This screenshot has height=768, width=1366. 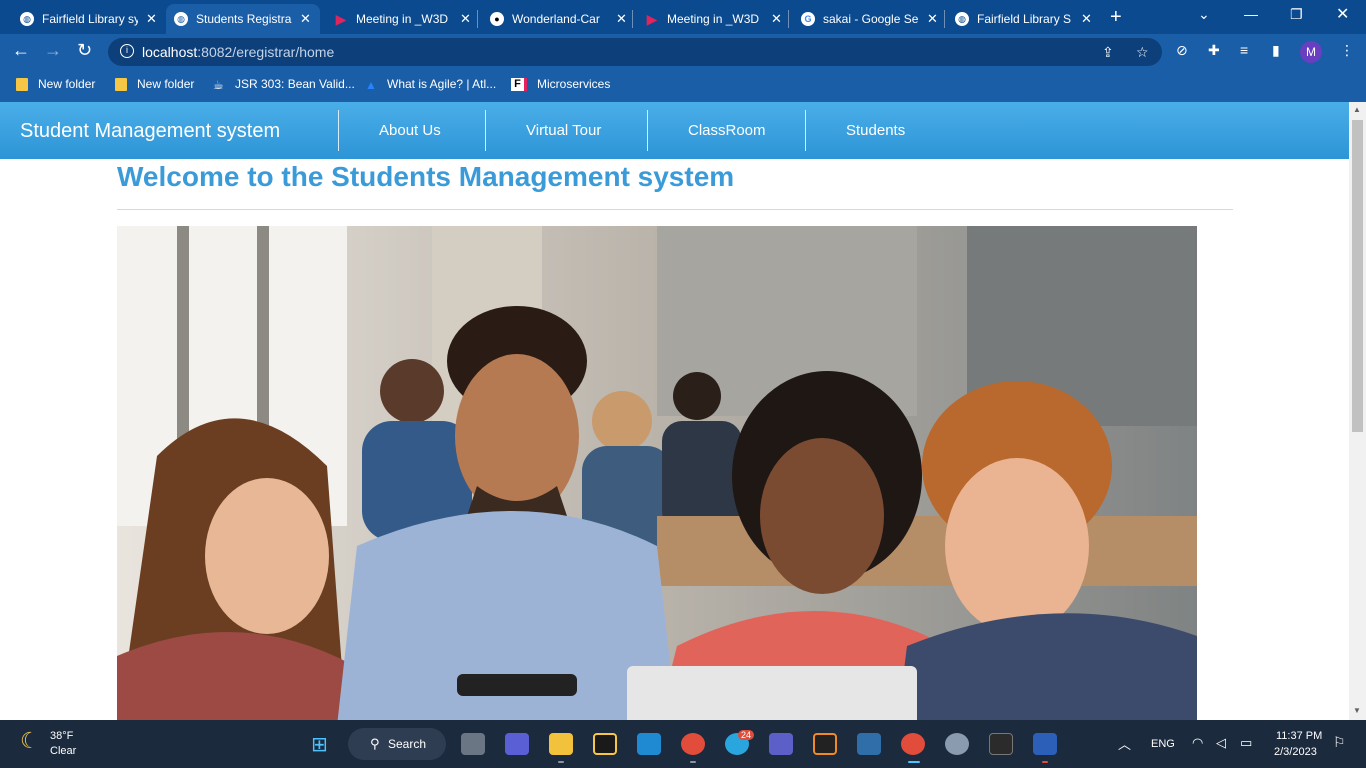 I want to click on url-host: localhost, so click(x=170, y=52).